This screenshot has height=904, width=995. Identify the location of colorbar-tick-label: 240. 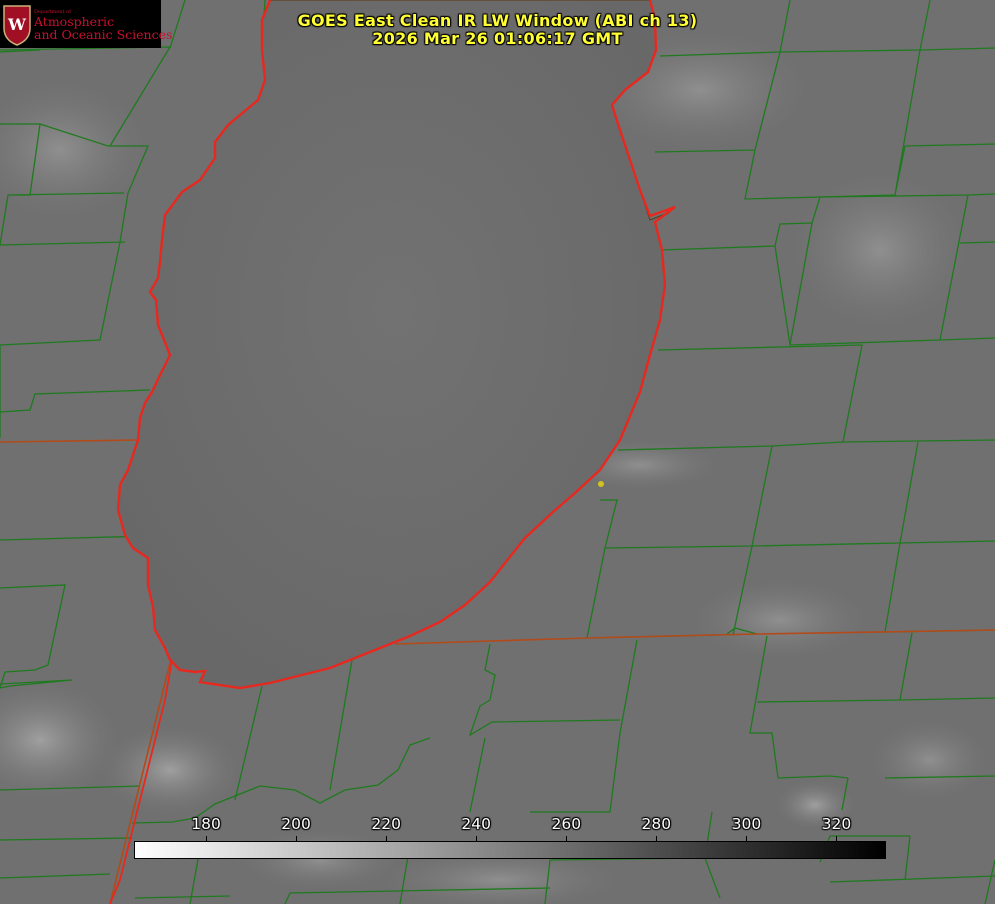
(476, 824).